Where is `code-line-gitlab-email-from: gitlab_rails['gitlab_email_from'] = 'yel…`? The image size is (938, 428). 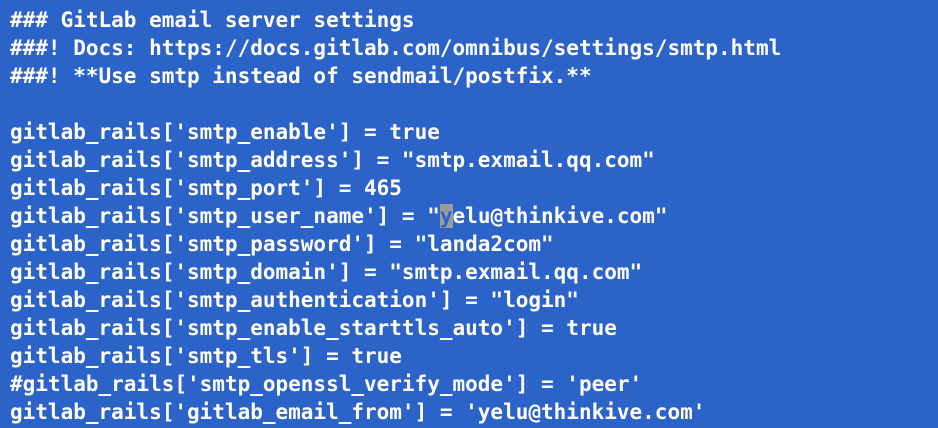 code-line-gitlab-email-from: gitlab_rails['gitlab_email_from'] = 'yel… is located at coordinates (358, 412).